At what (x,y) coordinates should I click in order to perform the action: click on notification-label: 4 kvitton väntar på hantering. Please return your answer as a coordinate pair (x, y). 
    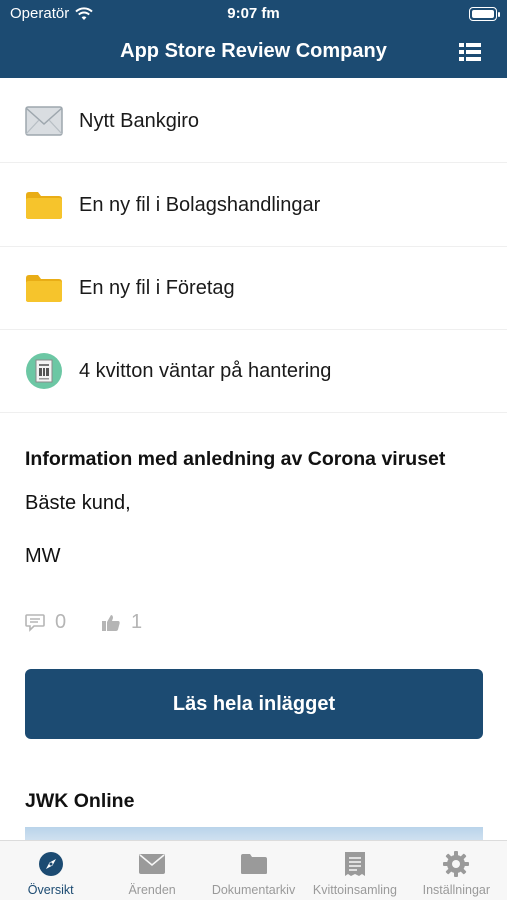
    Looking at the image, I should click on (205, 370).